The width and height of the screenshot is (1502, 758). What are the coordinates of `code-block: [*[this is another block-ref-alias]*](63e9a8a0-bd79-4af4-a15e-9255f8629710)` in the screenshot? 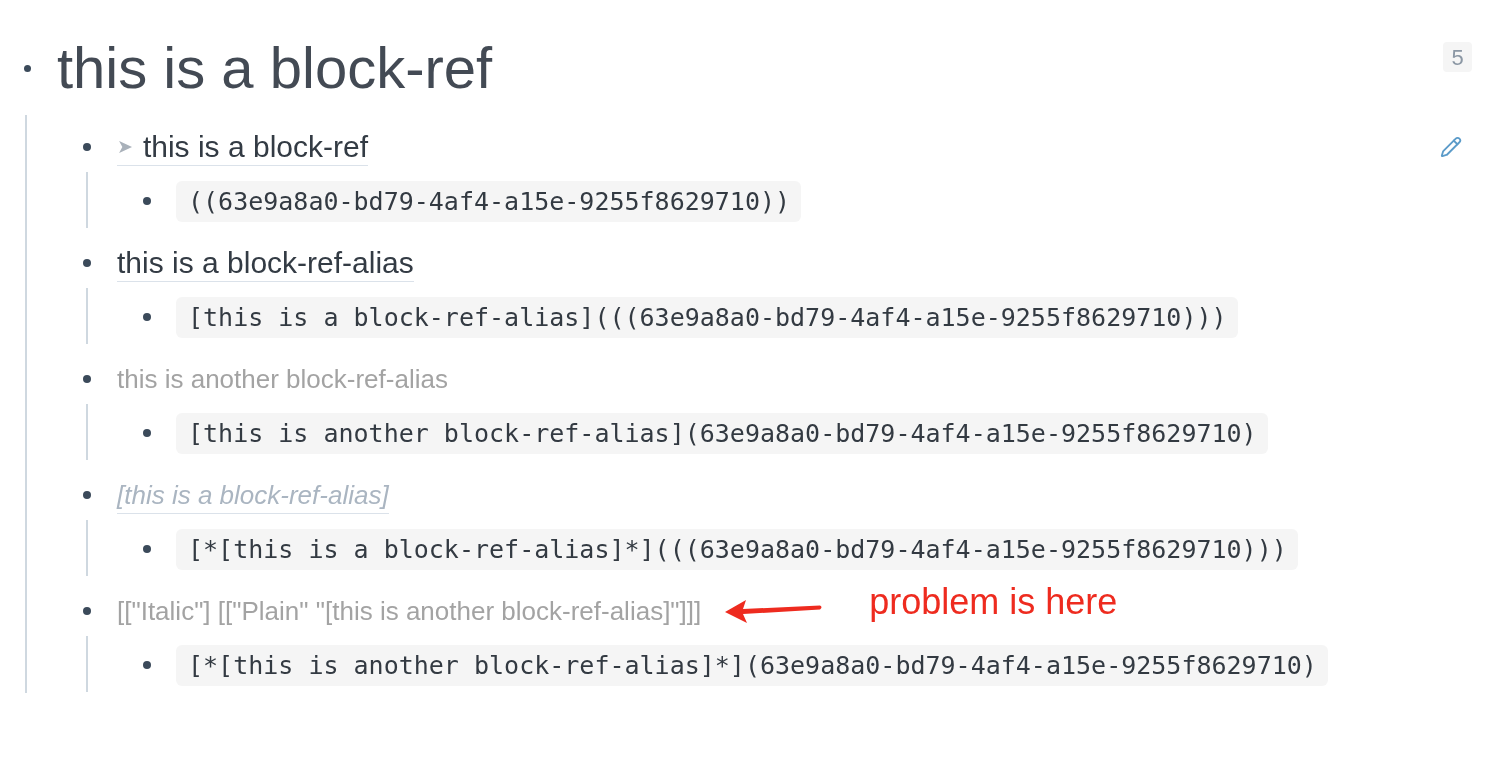 It's located at (752, 665).